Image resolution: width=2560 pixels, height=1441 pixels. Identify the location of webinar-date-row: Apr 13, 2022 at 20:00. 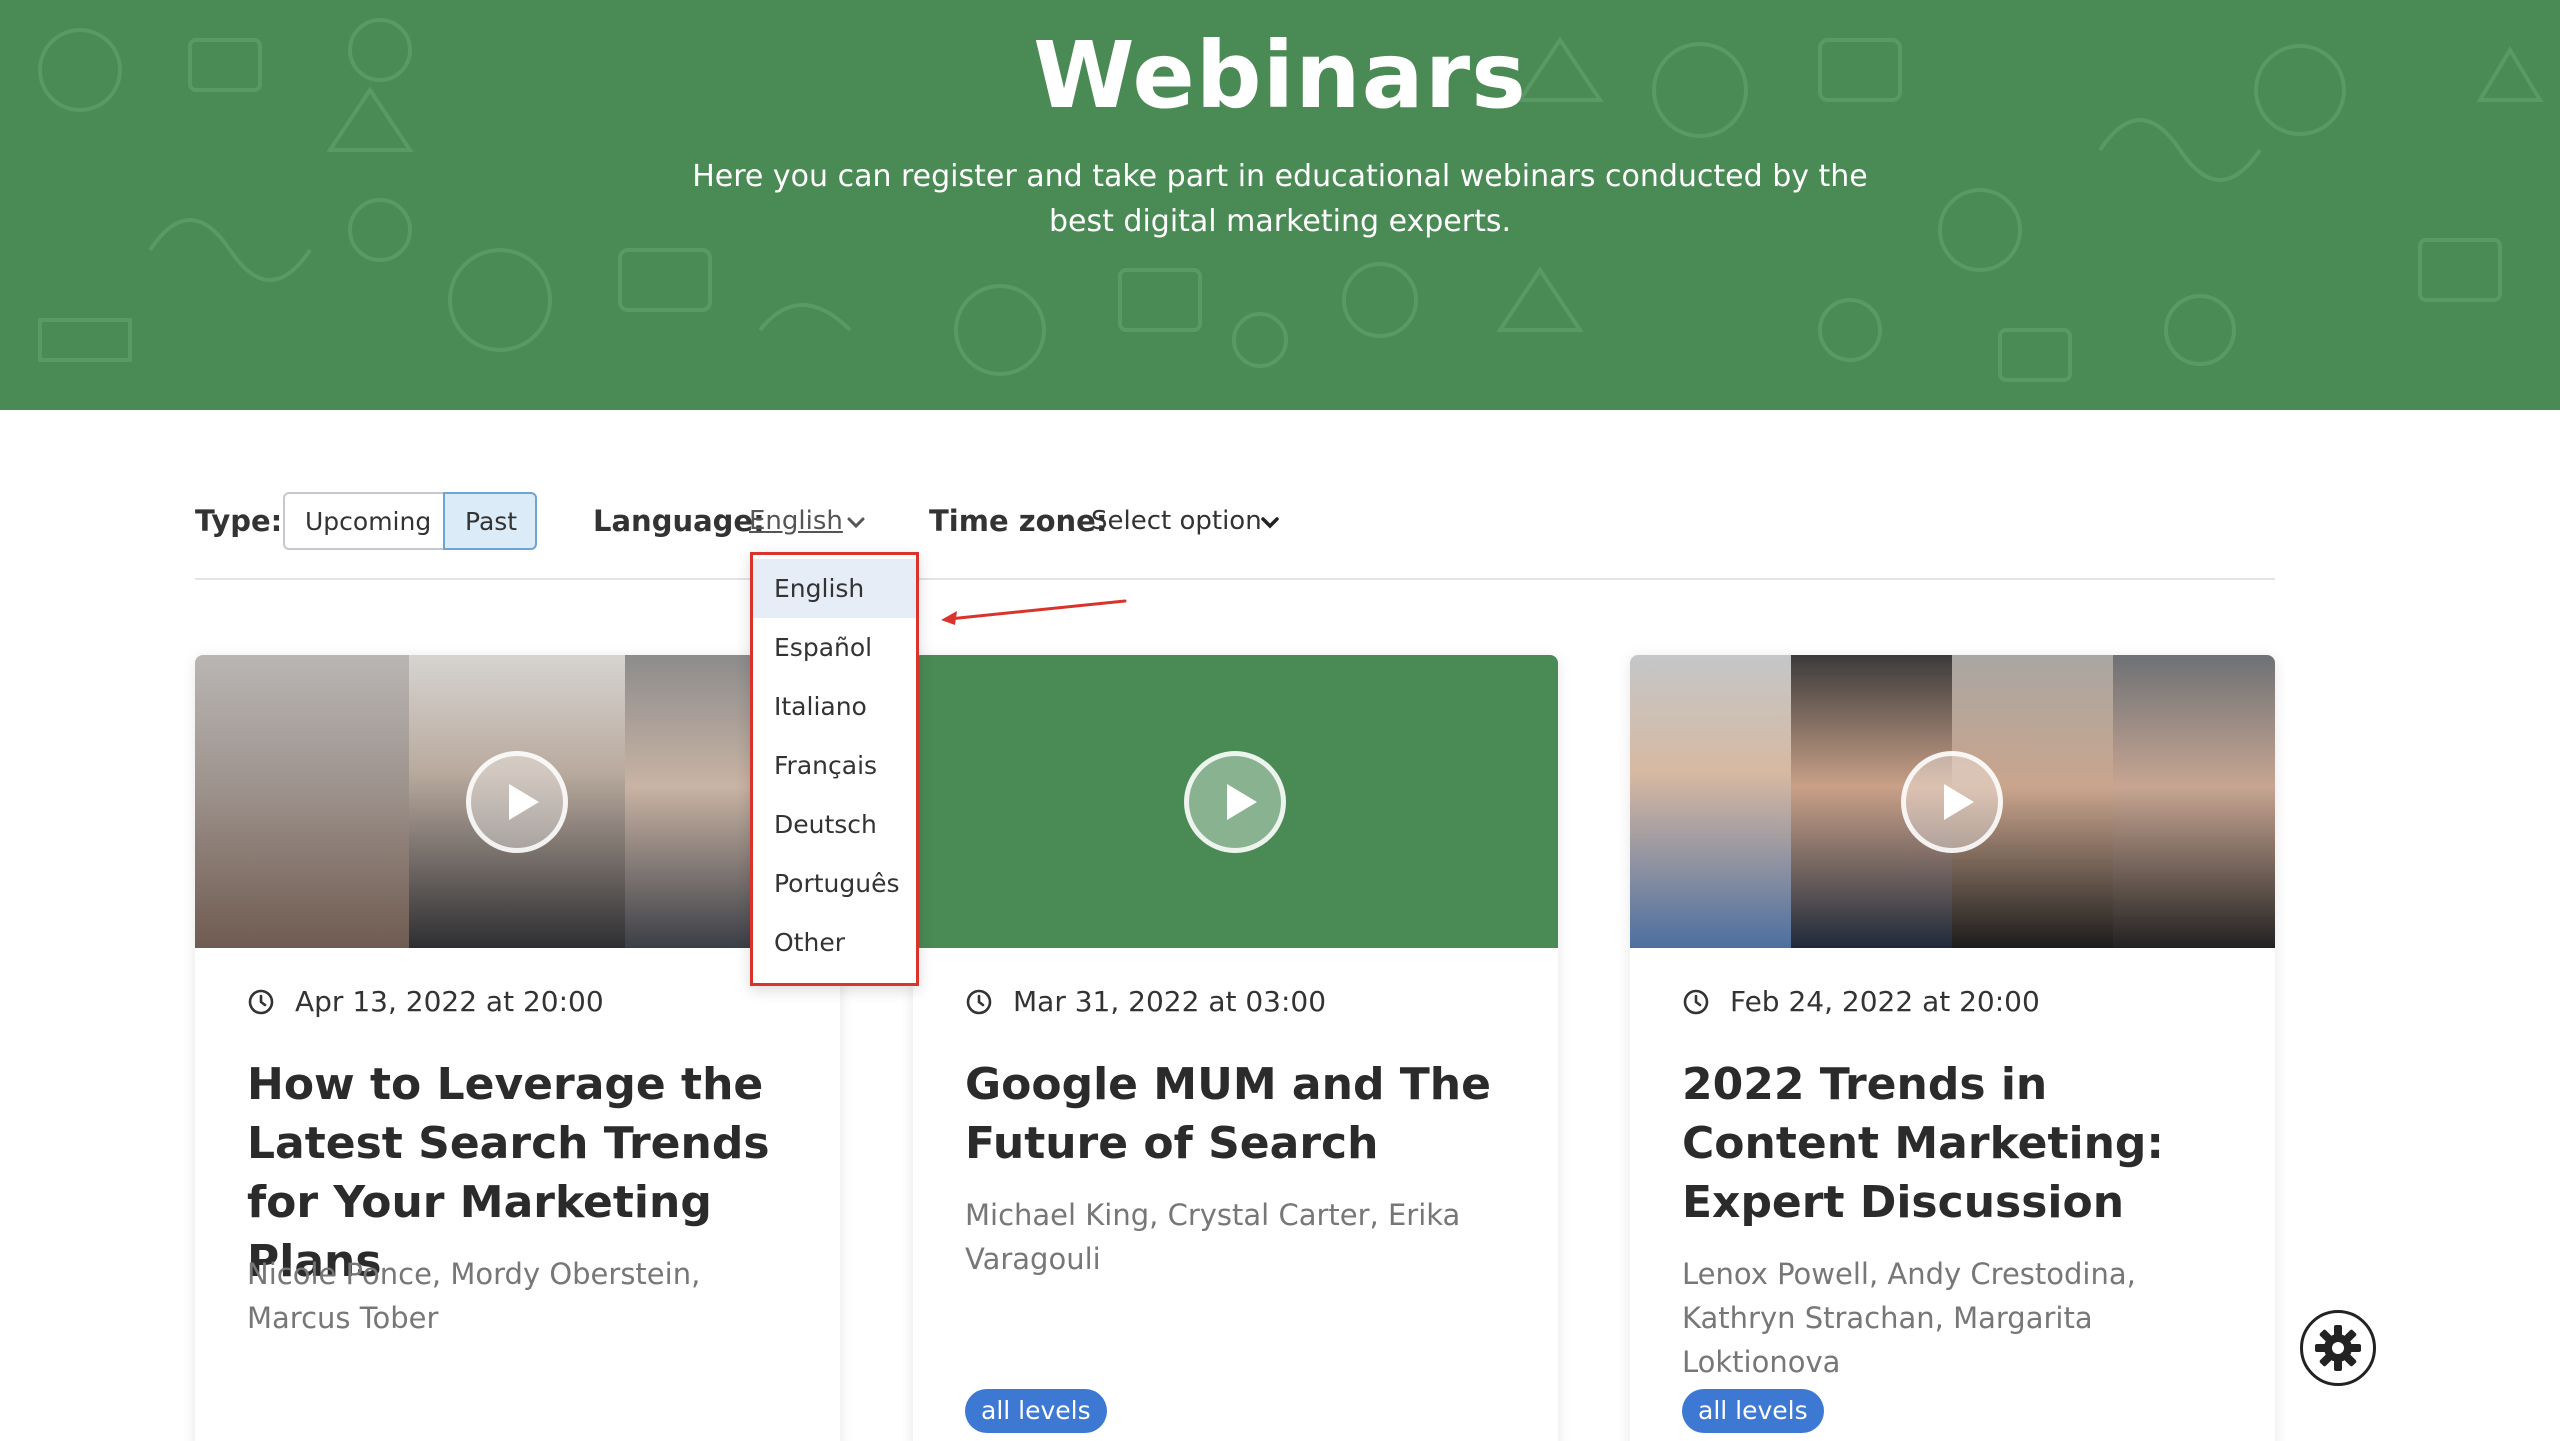
(425, 1001).